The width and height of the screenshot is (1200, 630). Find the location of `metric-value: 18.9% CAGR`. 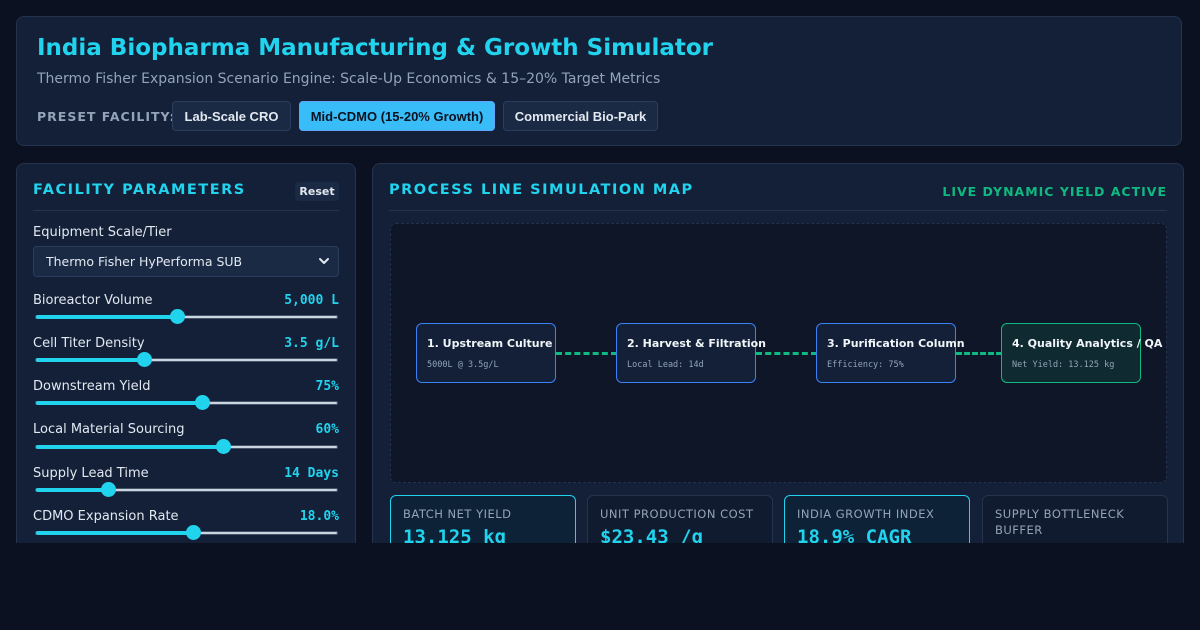

metric-value: 18.9% CAGR is located at coordinates (854, 534).